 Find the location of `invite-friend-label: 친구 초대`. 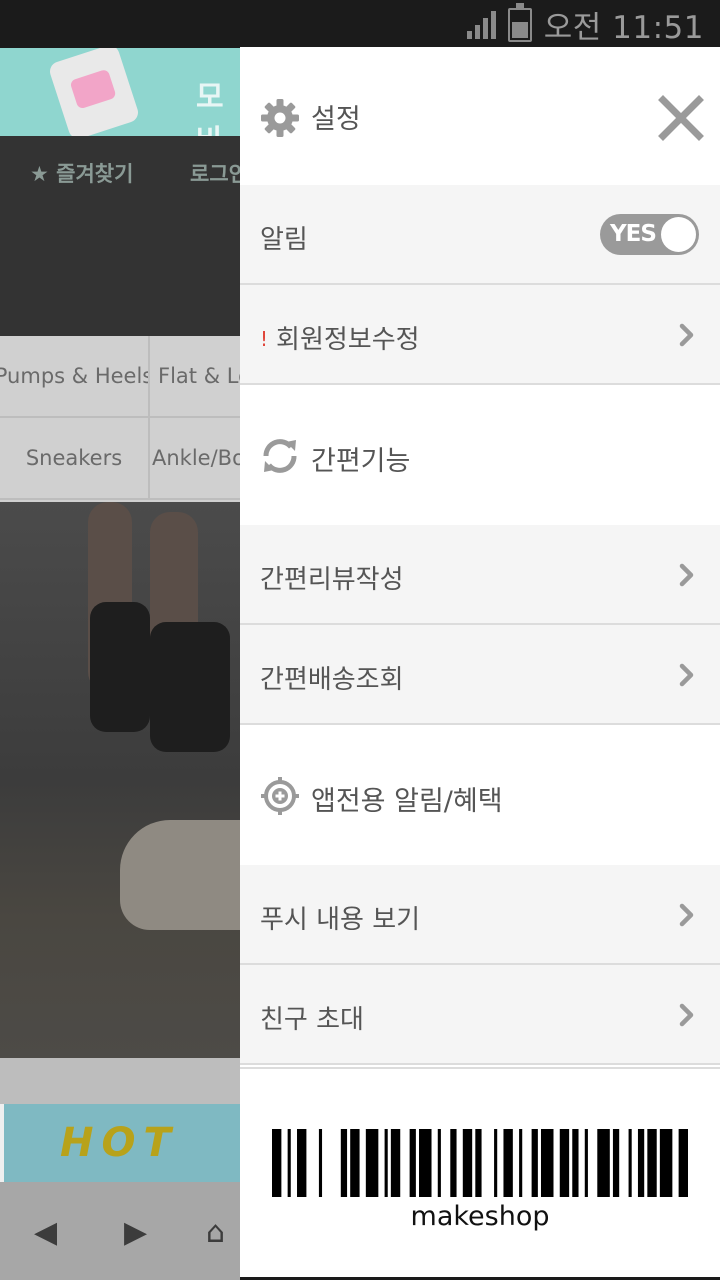

invite-friend-label: 친구 초대 is located at coordinates (312, 1020).